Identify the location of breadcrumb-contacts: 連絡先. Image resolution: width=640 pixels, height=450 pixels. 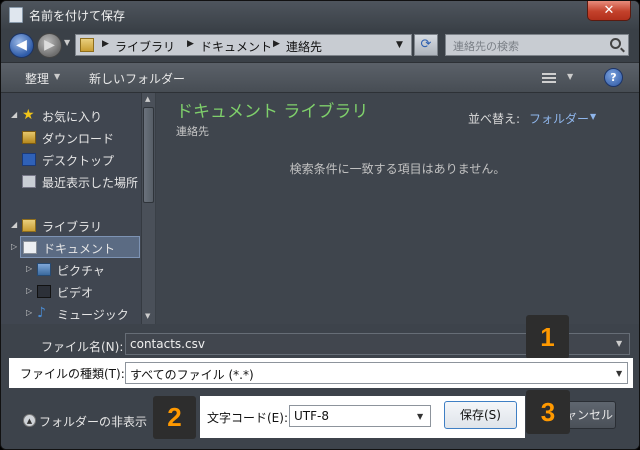
(304, 46).